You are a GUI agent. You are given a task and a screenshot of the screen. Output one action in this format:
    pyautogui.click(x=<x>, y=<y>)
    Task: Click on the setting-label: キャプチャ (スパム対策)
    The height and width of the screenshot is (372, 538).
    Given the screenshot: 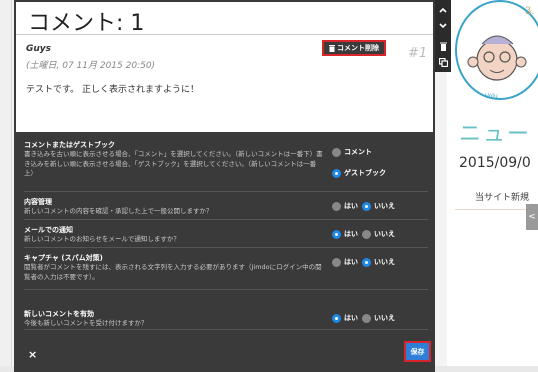 What is the action you would take?
    pyautogui.click(x=63, y=258)
    